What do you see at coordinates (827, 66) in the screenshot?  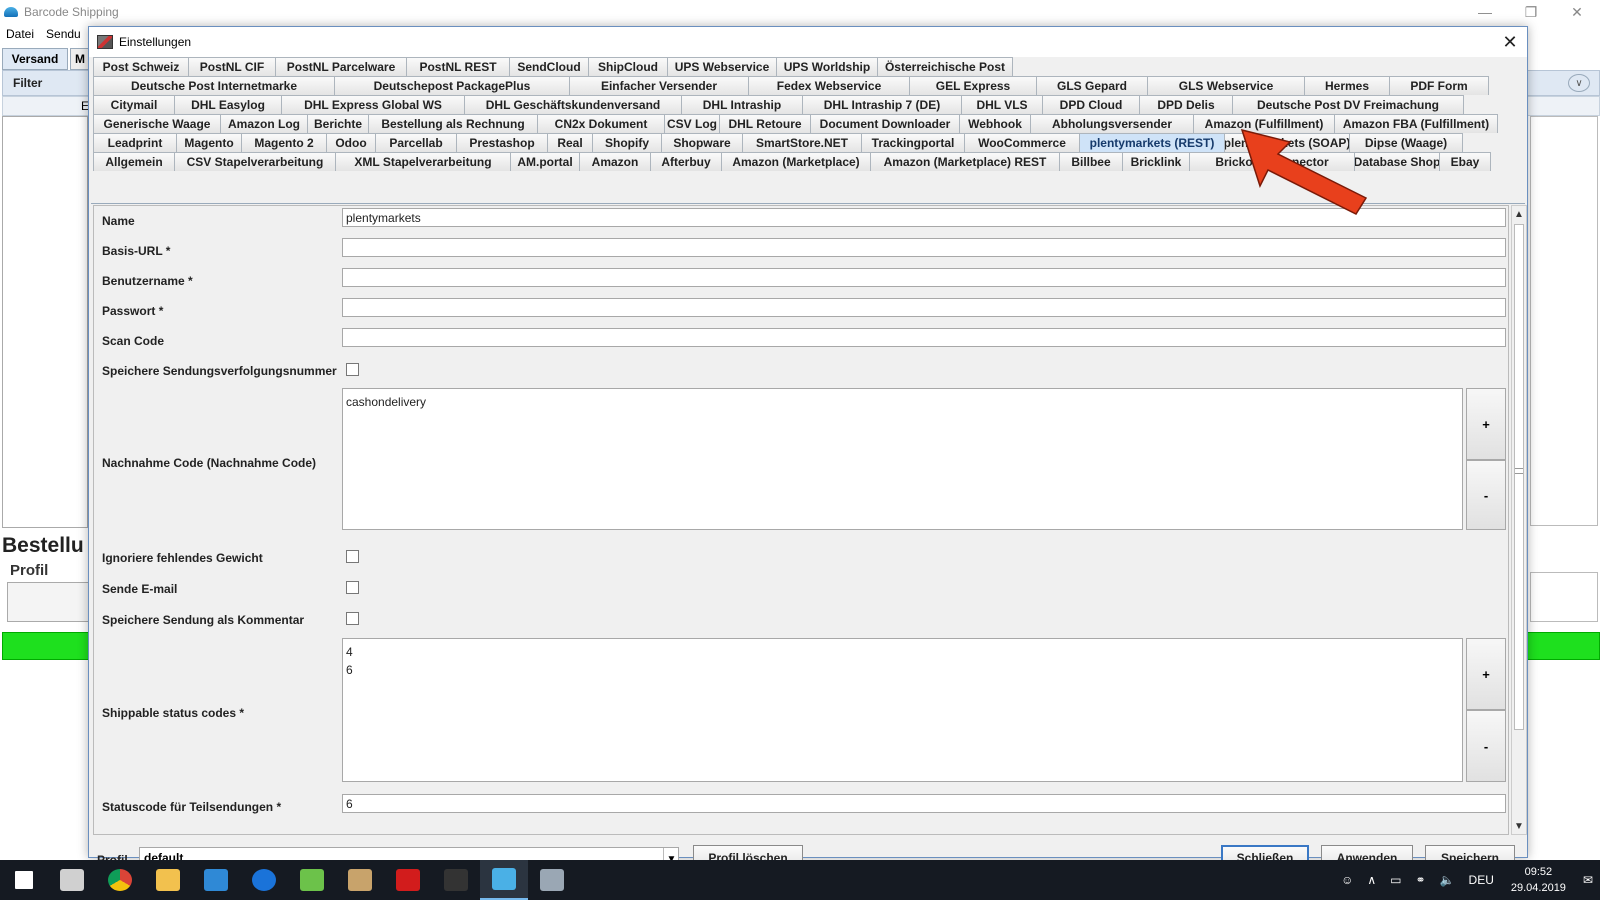 I see `tab-ups-worldship: UPS Worldship` at bounding box center [827, 66].